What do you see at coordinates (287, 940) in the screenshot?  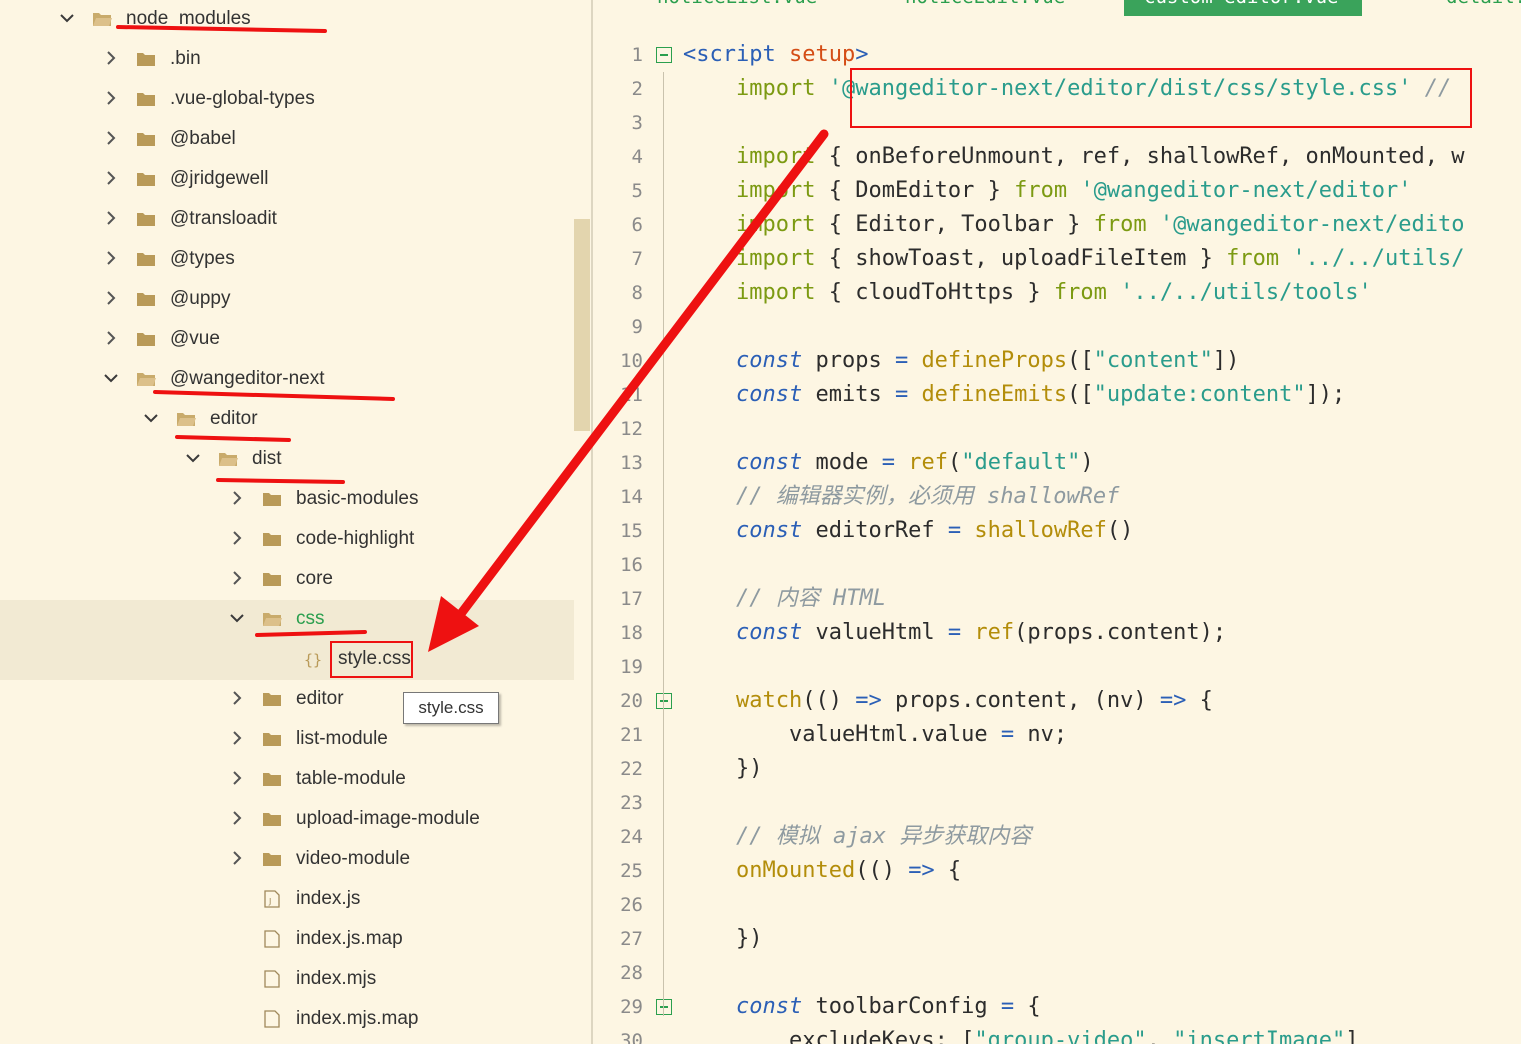 I see `tree-item-index-js-map: index.js.map` at bounding box center [287, 940].